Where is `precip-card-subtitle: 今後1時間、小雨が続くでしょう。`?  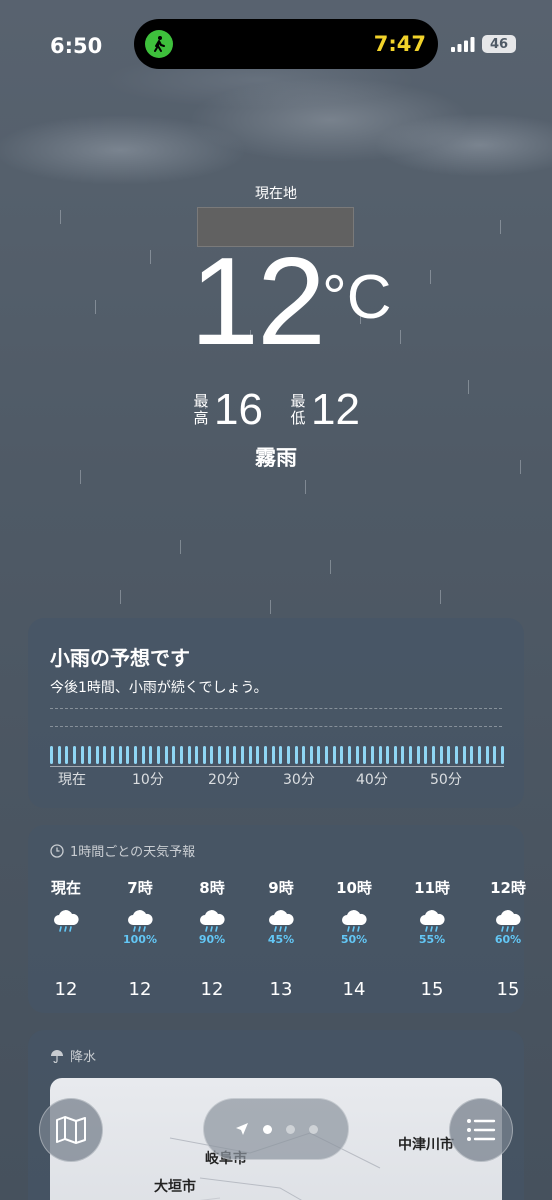 precip-card-subtitle: 今後1時間、小雨が続くでしょう。 is located at coordinates (159, 688).